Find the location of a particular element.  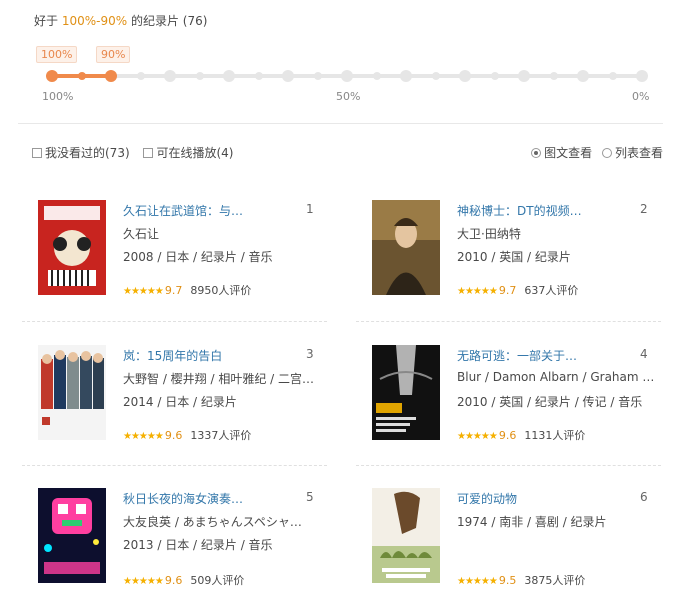

view-list: 列表查看 is located at coordinates (632, 153).